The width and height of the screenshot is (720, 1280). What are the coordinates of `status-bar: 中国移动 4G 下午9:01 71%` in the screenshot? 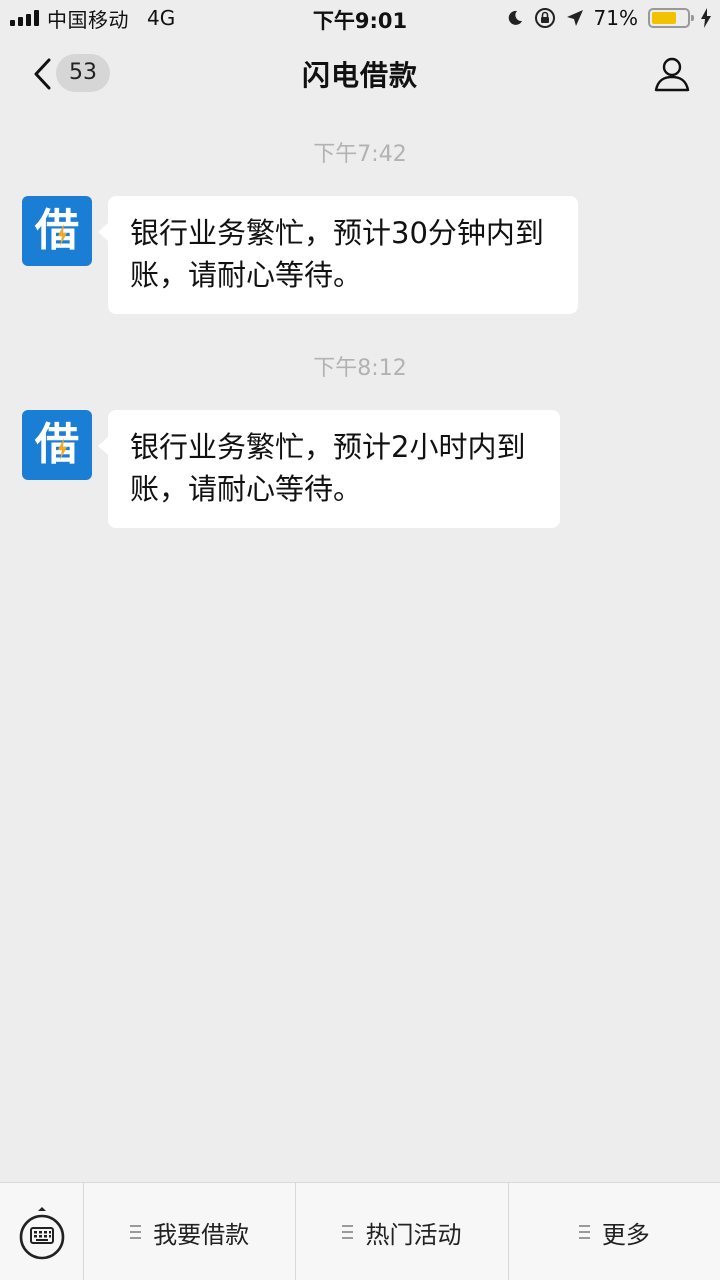 It's located at (360, 18).